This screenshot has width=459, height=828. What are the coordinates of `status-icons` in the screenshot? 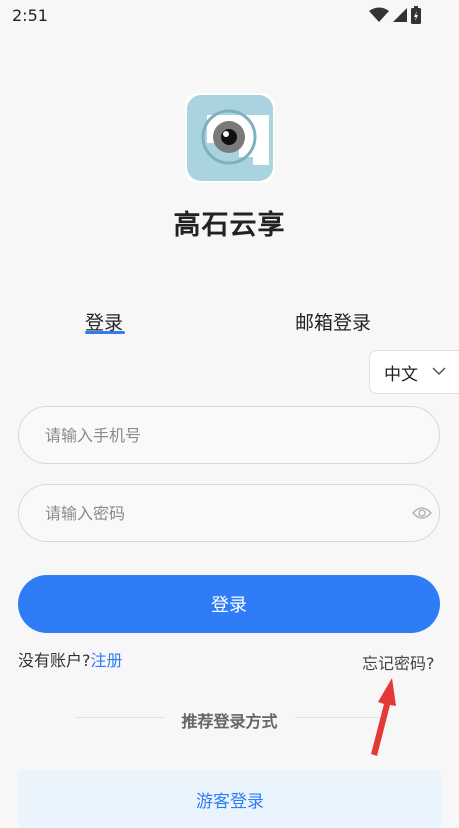 It's located at (395, 15).